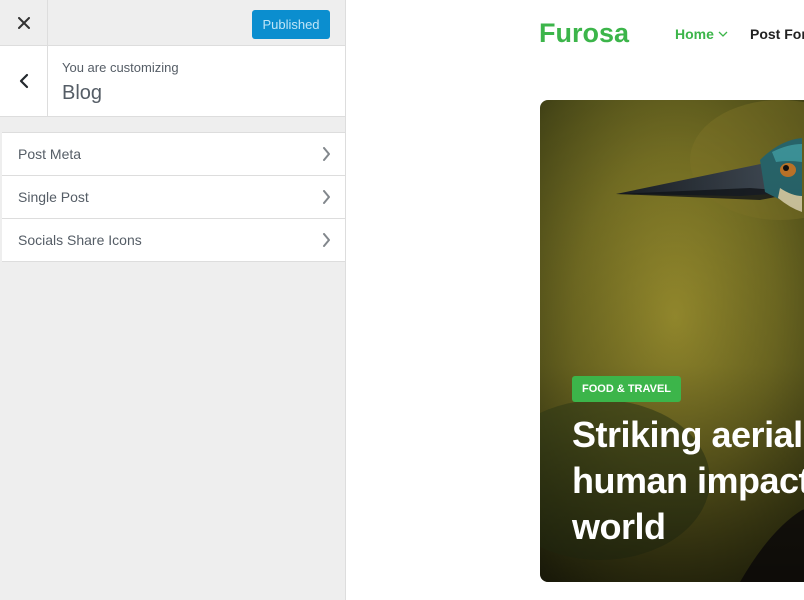 This screenshot has height=600, width=804. What do you see at coordinates (723, 34) in the screenshot?
I see `chevron-down-icon` at bounding box center [723, 34].